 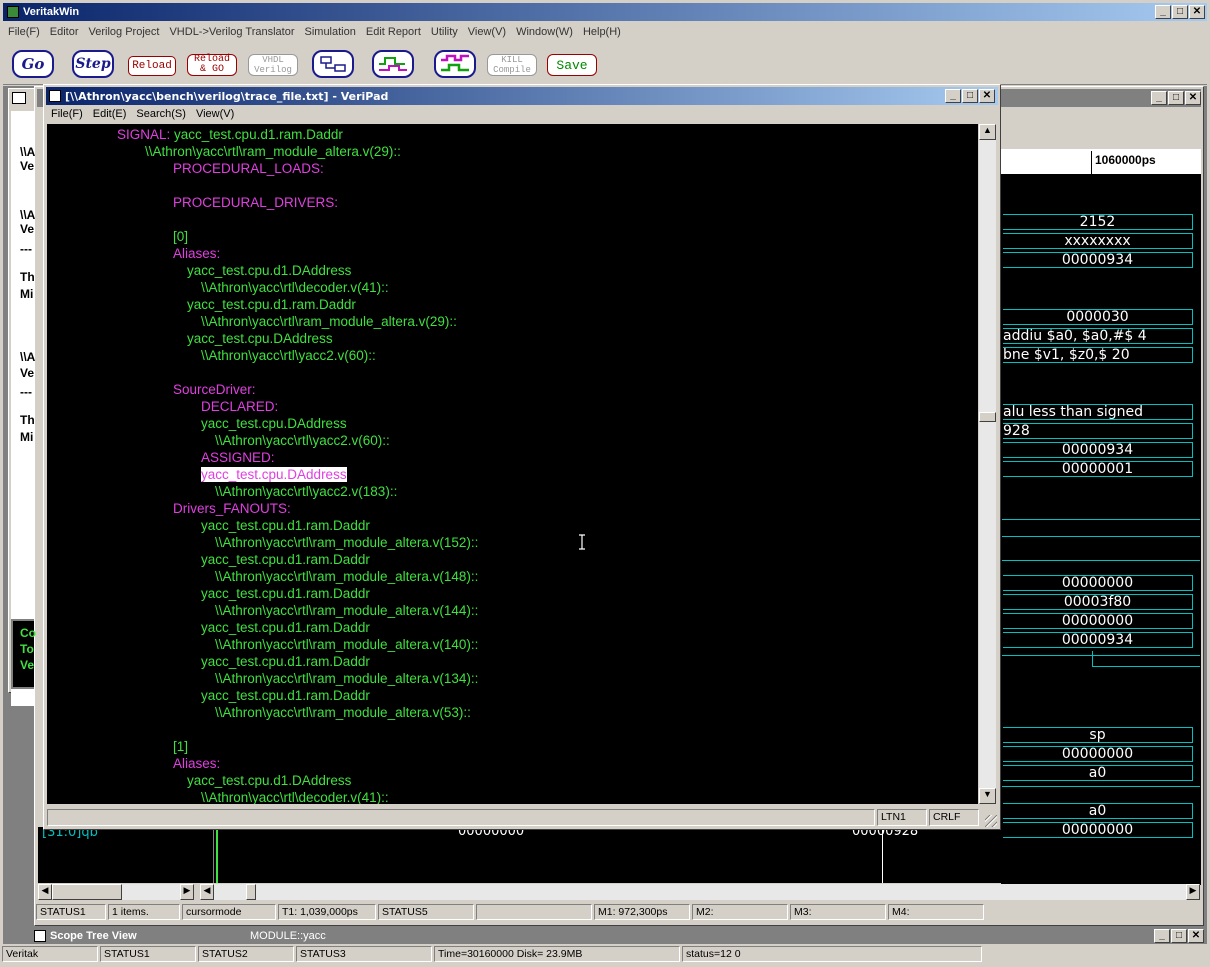 I want to click on wave-signal-row: 928, so click(x=1101, y=431).